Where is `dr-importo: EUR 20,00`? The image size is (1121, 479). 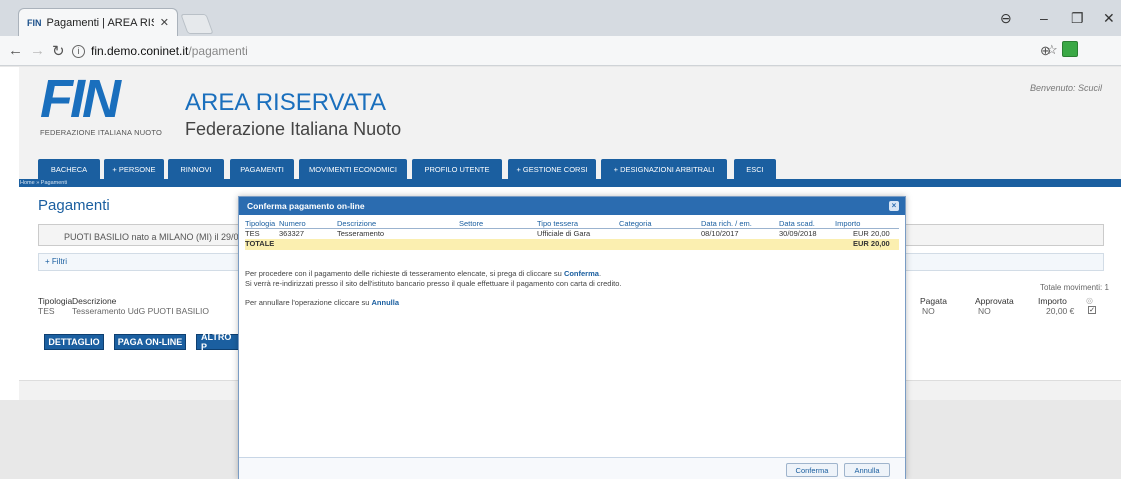
dr-importo: EUR 20,00 is located at coordinates (871, 233).